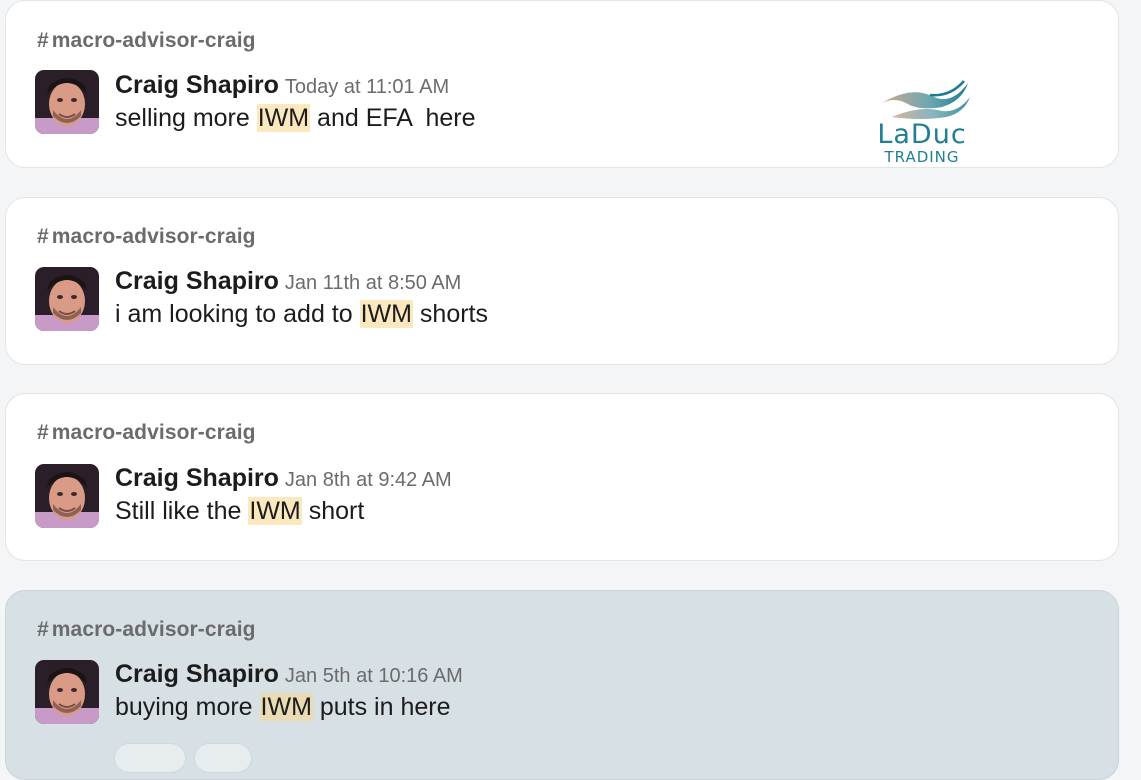 The height and width of the screenshot is (780, 1141). I want to click on message-text: i am looking to add to IWM shorts, so click(301, 314).